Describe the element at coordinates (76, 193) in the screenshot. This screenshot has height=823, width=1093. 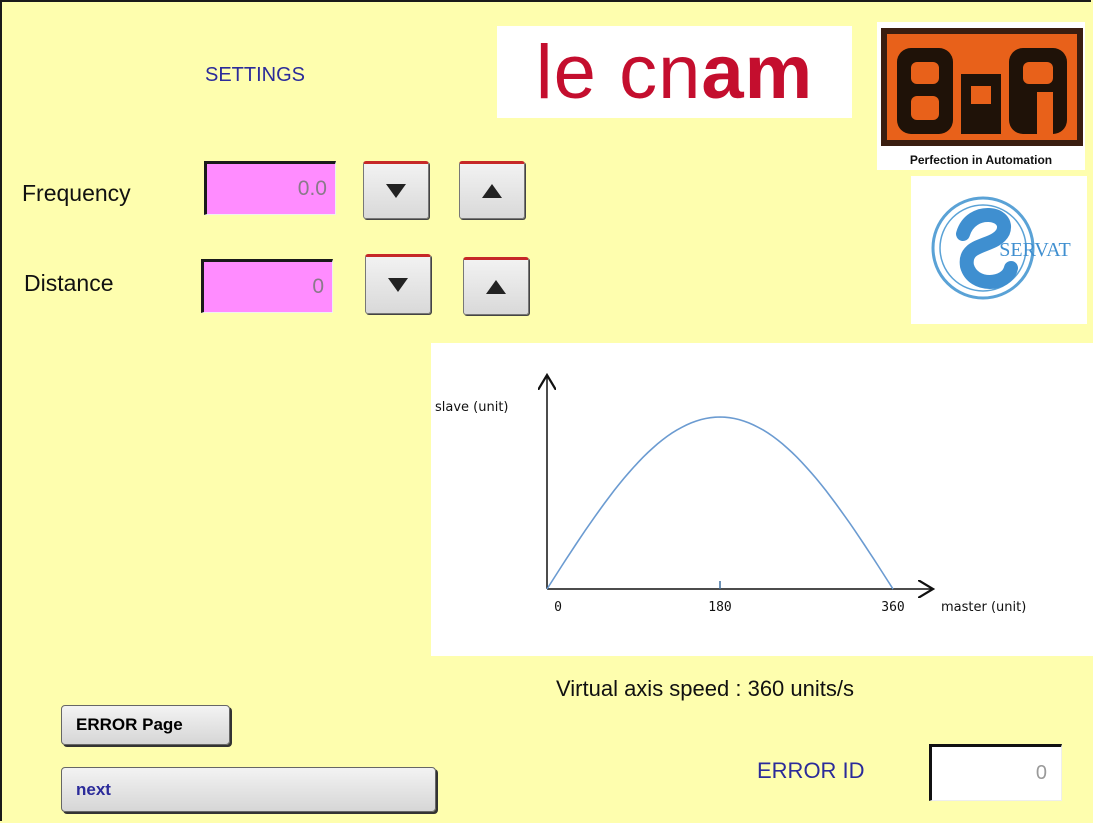
I see `frequency-label: Frequency` at that location.